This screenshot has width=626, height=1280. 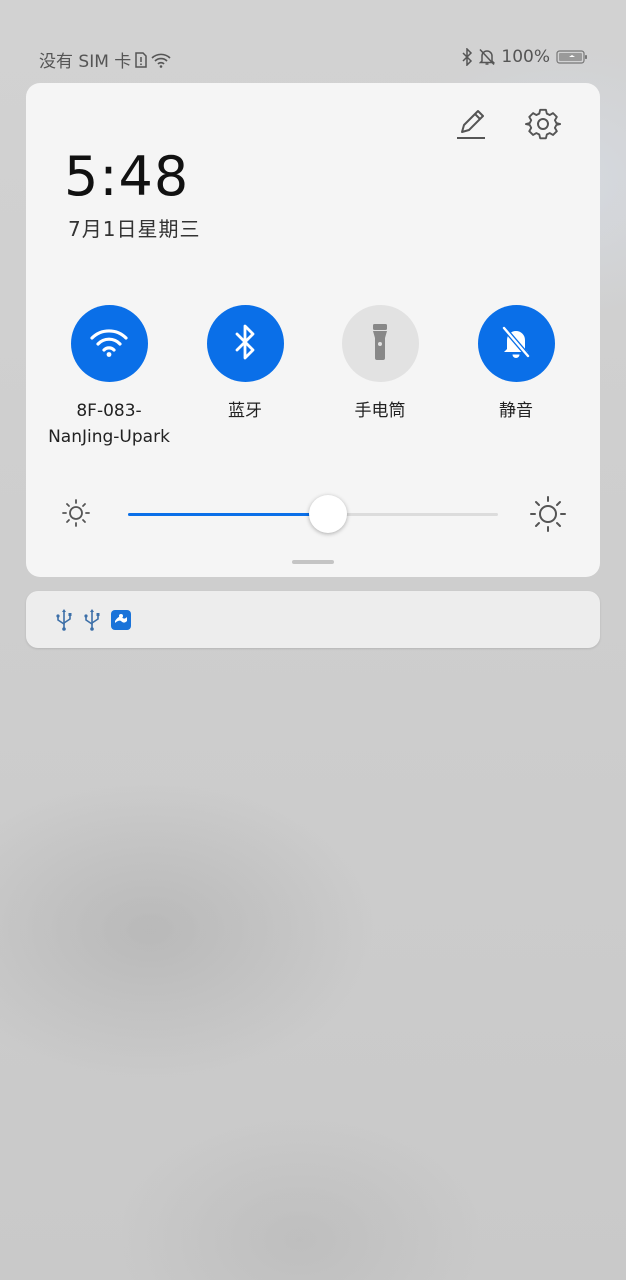 What do you see at coordinates (109, 437) in the screenshot?
I see `wifi-label-line2: NanJing-Upark` at bounding box center [109, 437].